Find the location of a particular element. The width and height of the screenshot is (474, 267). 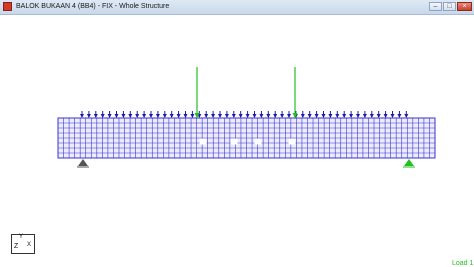

minimize-button: – is located at coordinates (435, 6).